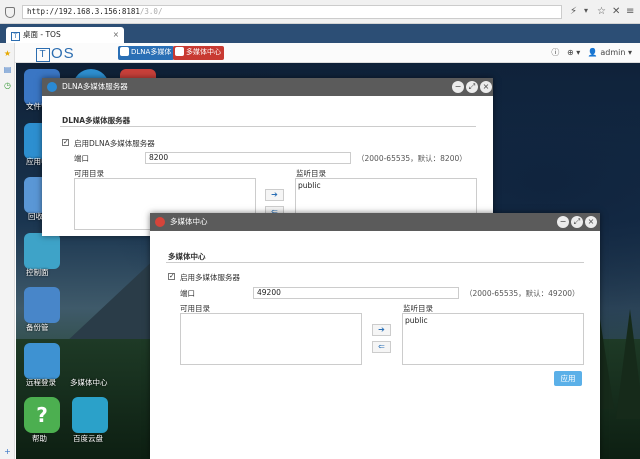  I want to click on dlna-port-input: 8200, so click(248, 158).